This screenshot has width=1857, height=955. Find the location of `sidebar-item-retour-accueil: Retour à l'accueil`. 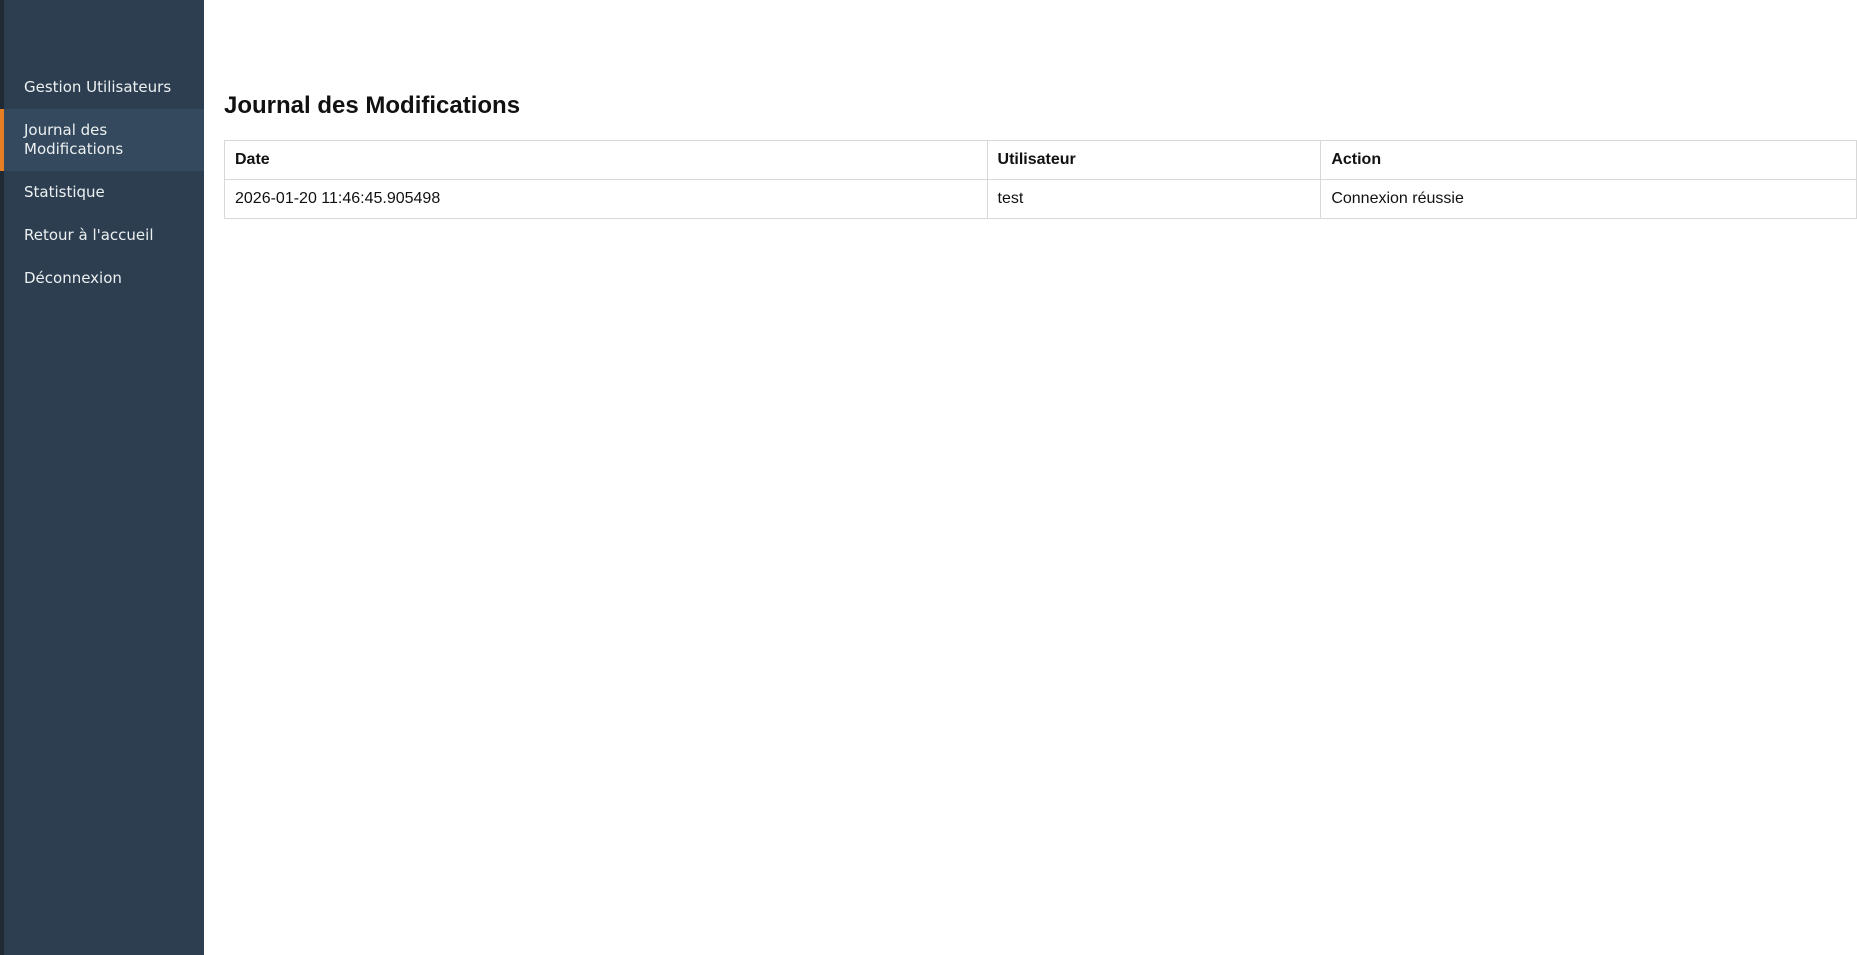

sidebar-item-retour-accueil: Retour à l'accueil is located at coordinates (102, 235).